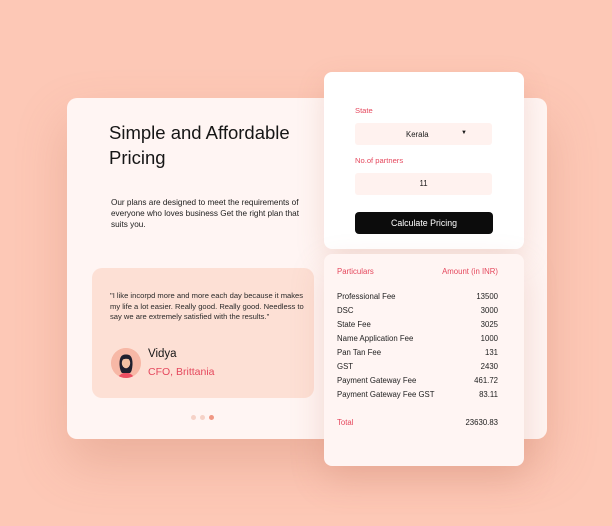 The width and height of the screenshot is (612, 526). I want to click on caret-down-icon: ▼, so click(464, 133).